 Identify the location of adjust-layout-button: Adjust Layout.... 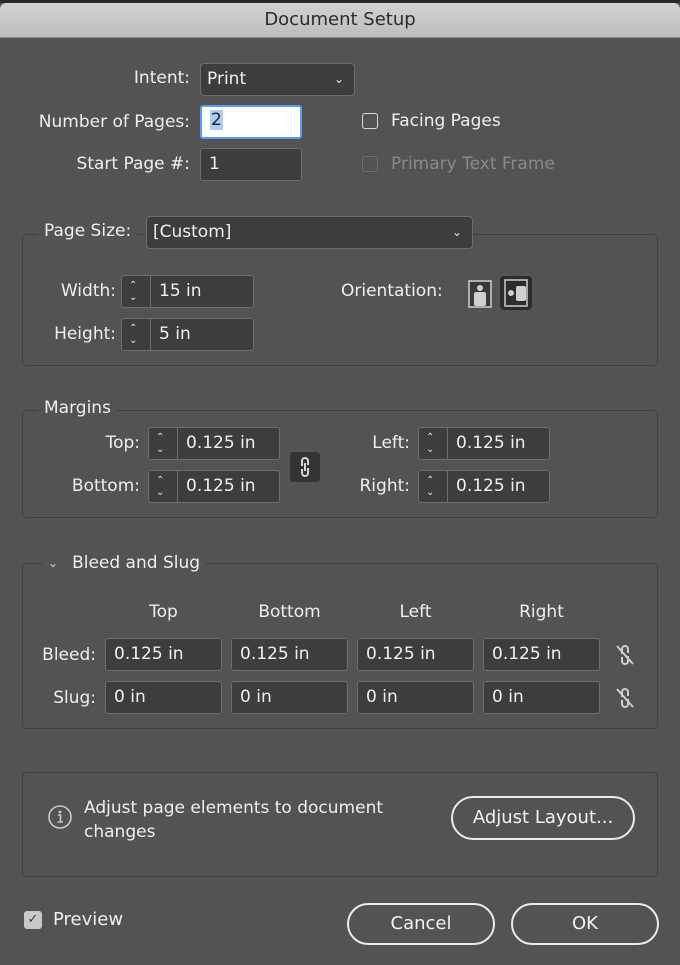
(543, 818).